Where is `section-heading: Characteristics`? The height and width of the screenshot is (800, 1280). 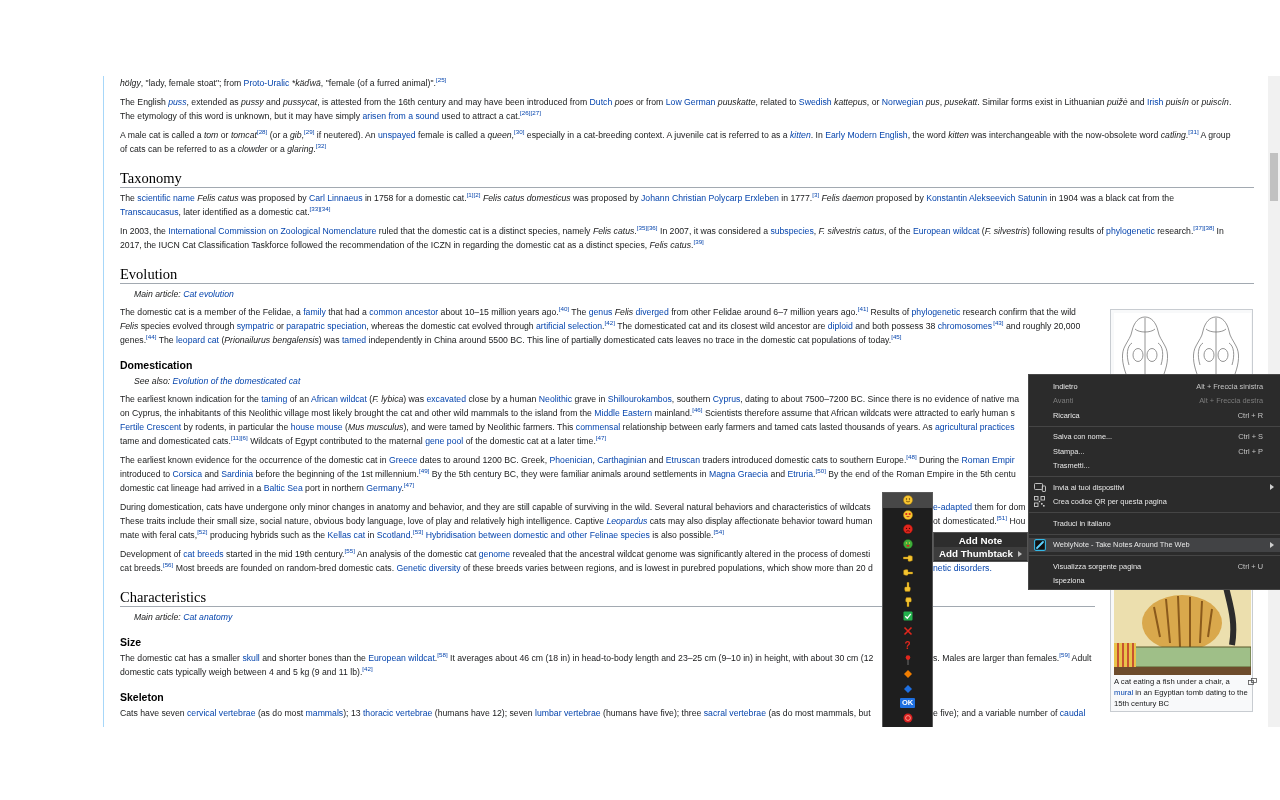
section-heading: Characteristics is located at coordinates (163, 597).